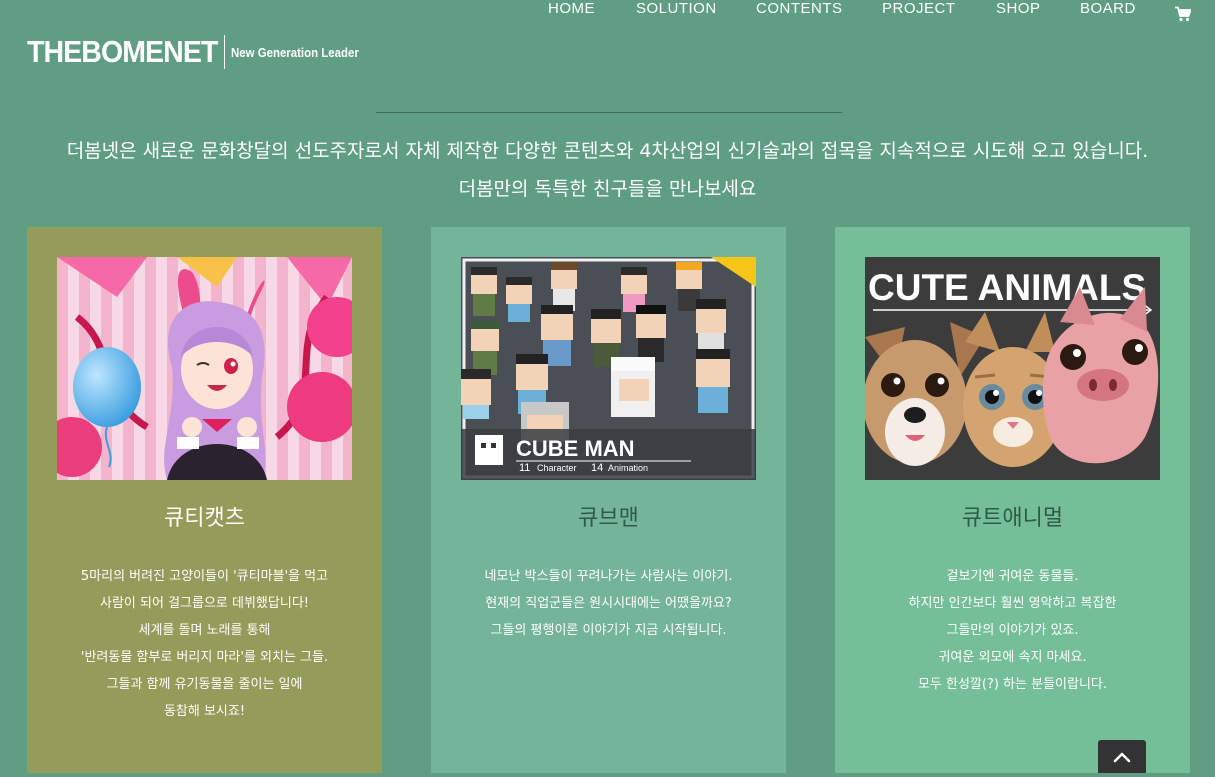  Describe the element at coordinates (609, 112) in the screenshot. I see `header-divider` at that location.